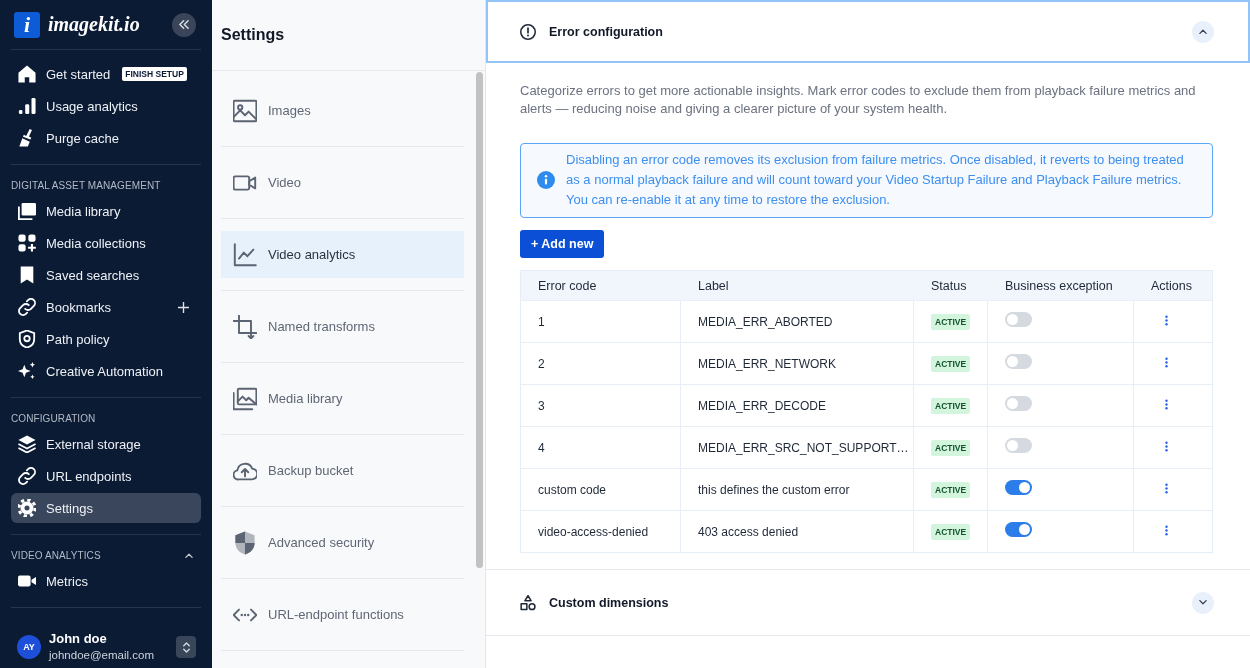 This screenshot has height=668, width=1250. I want to click on sidebar-item: Get started FINISH SETUP, so click(106, 74).